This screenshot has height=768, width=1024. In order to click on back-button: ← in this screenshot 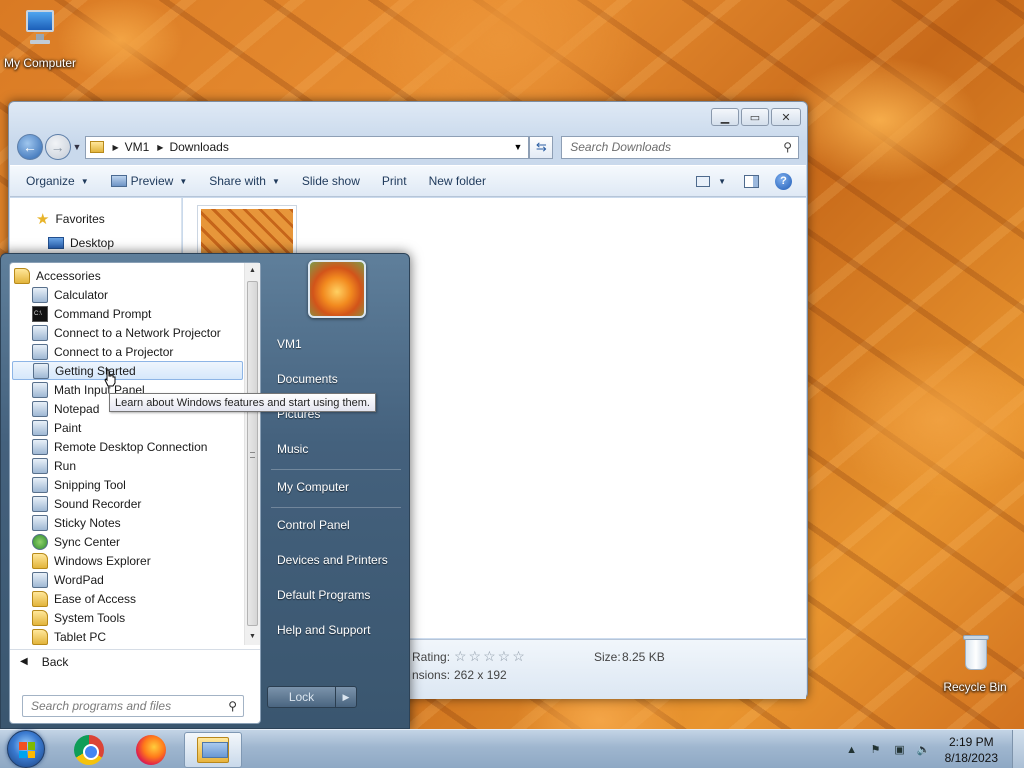, I will do `click(30, 147)`.